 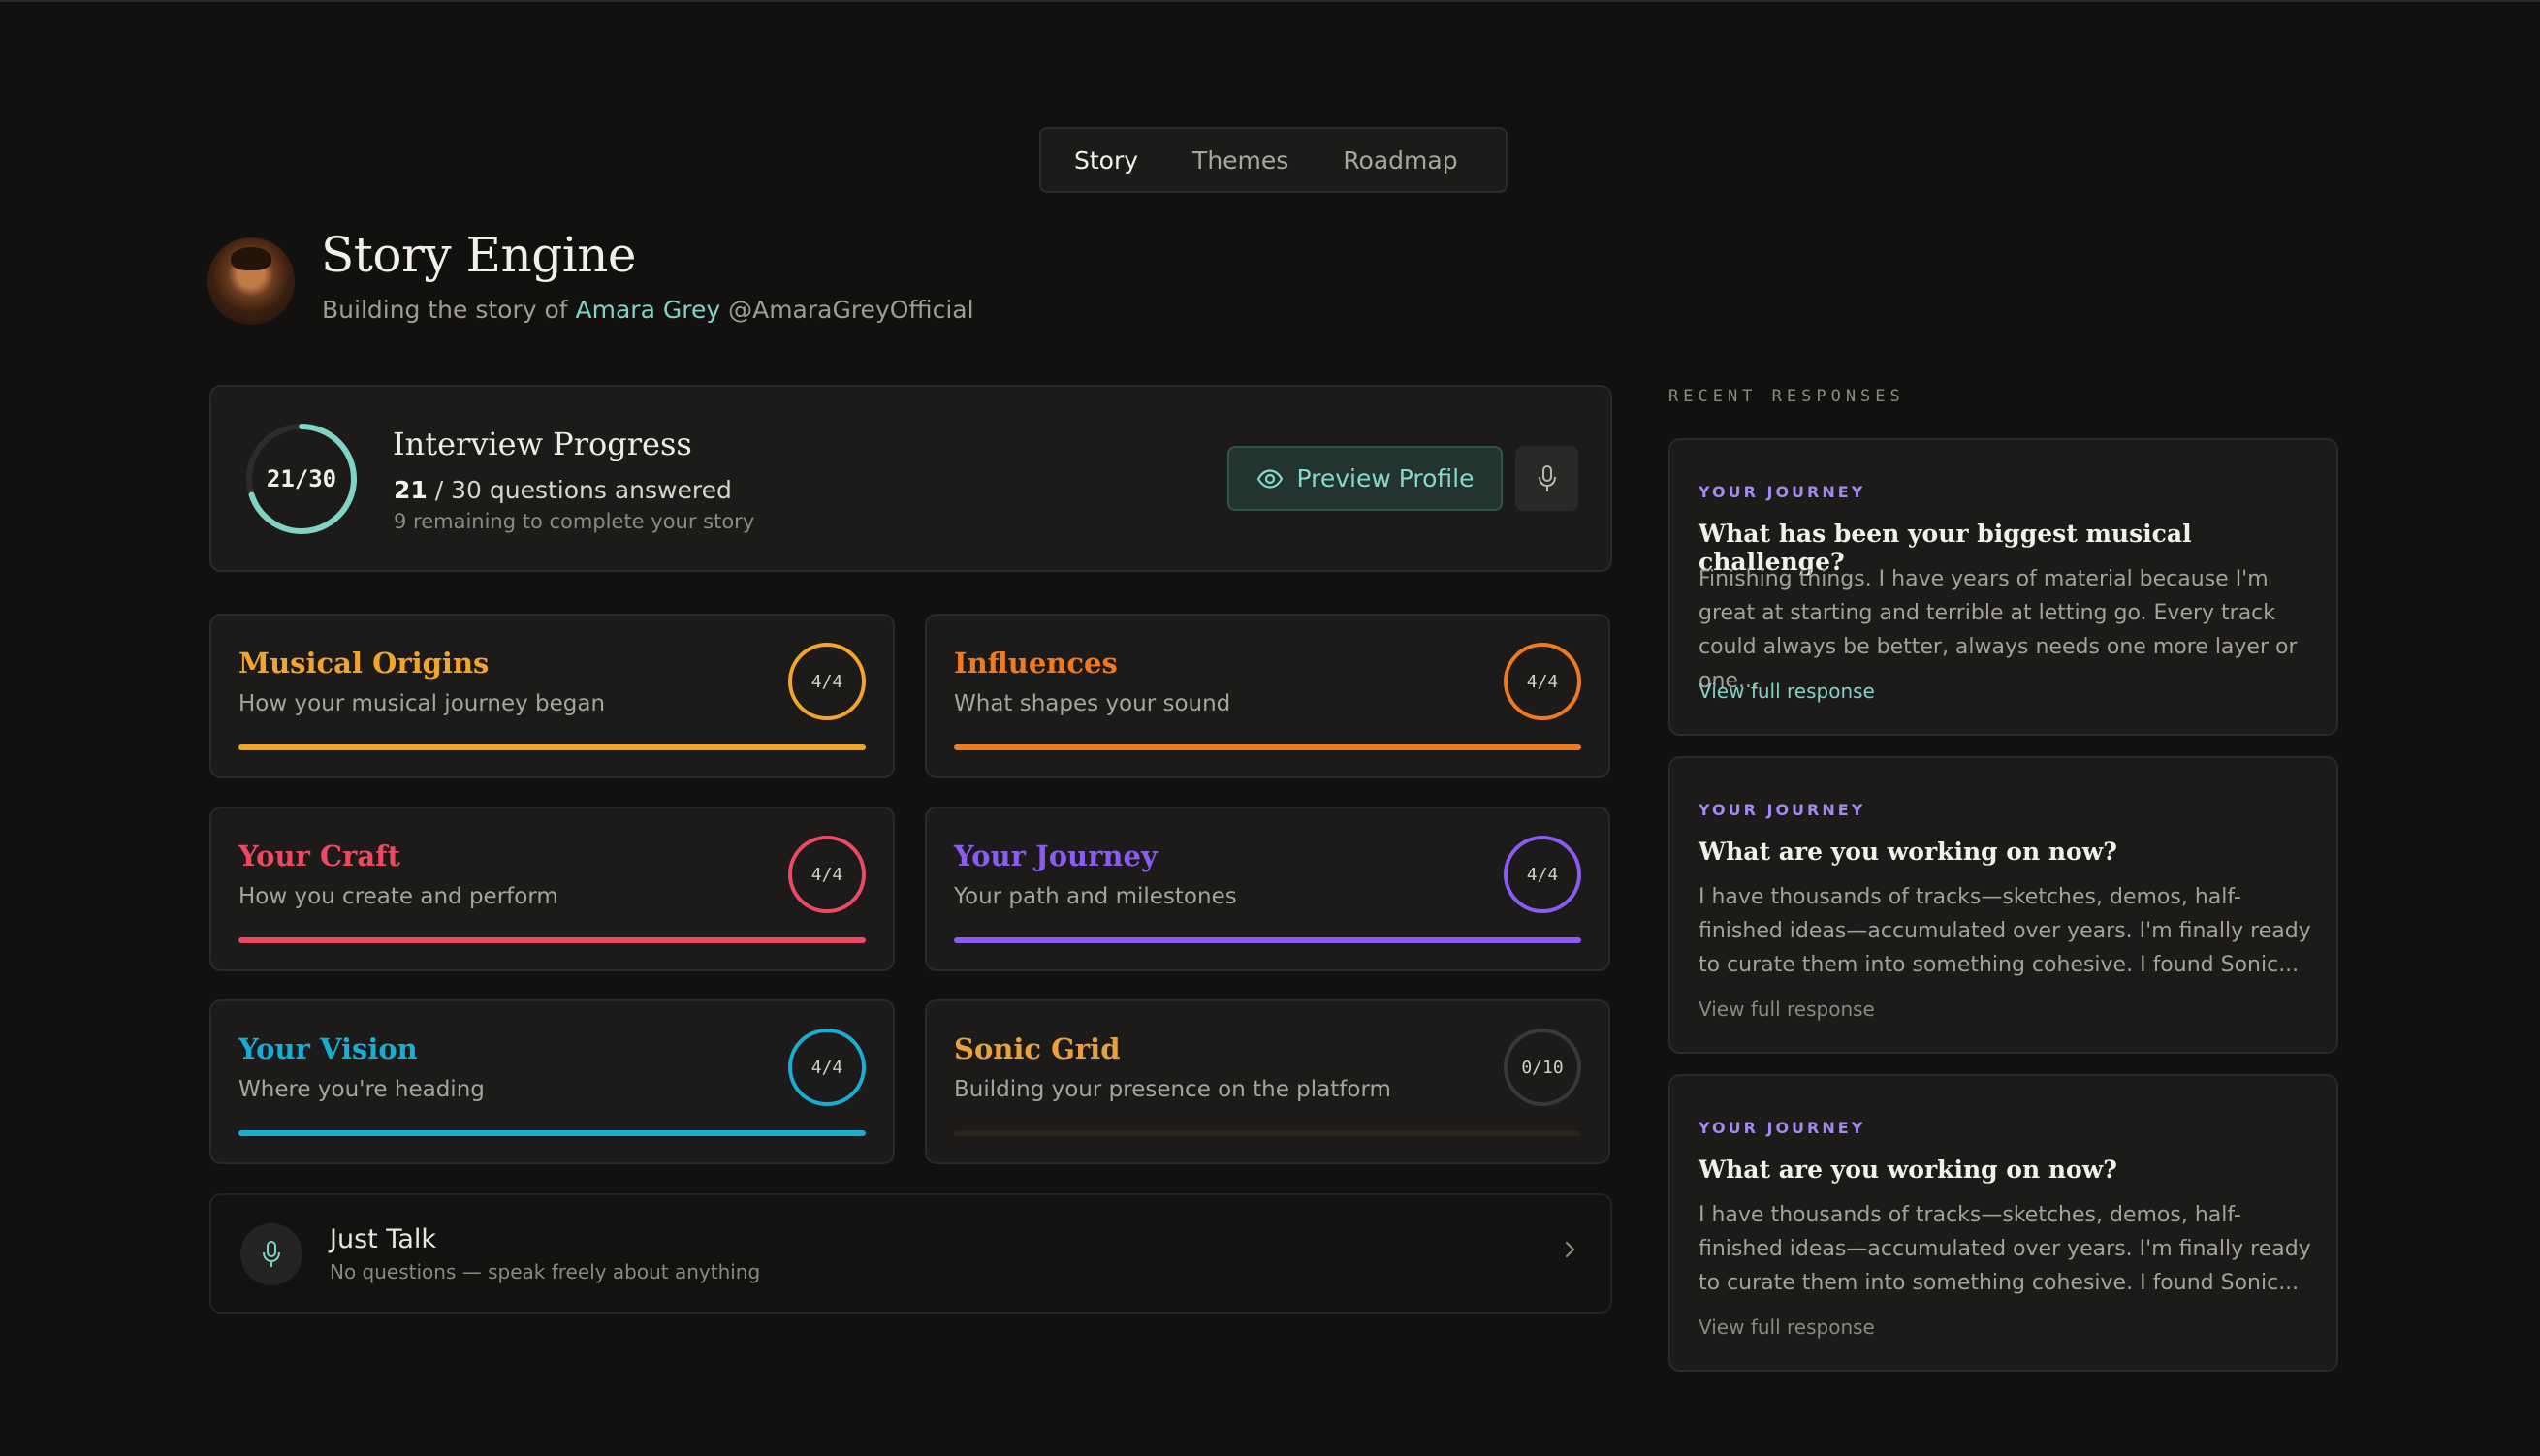 What do you see at coordinates (1385, 478) in the screenshot?
I see `preview-profile-label: Preview Profile` at bounding box center [1385, 478].